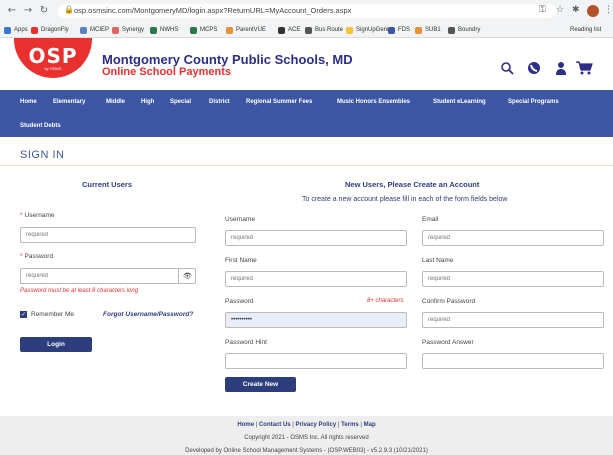 This screenshot has height=455, width=613. I want to click on remember-label: Remember Me, so click(52, 314).